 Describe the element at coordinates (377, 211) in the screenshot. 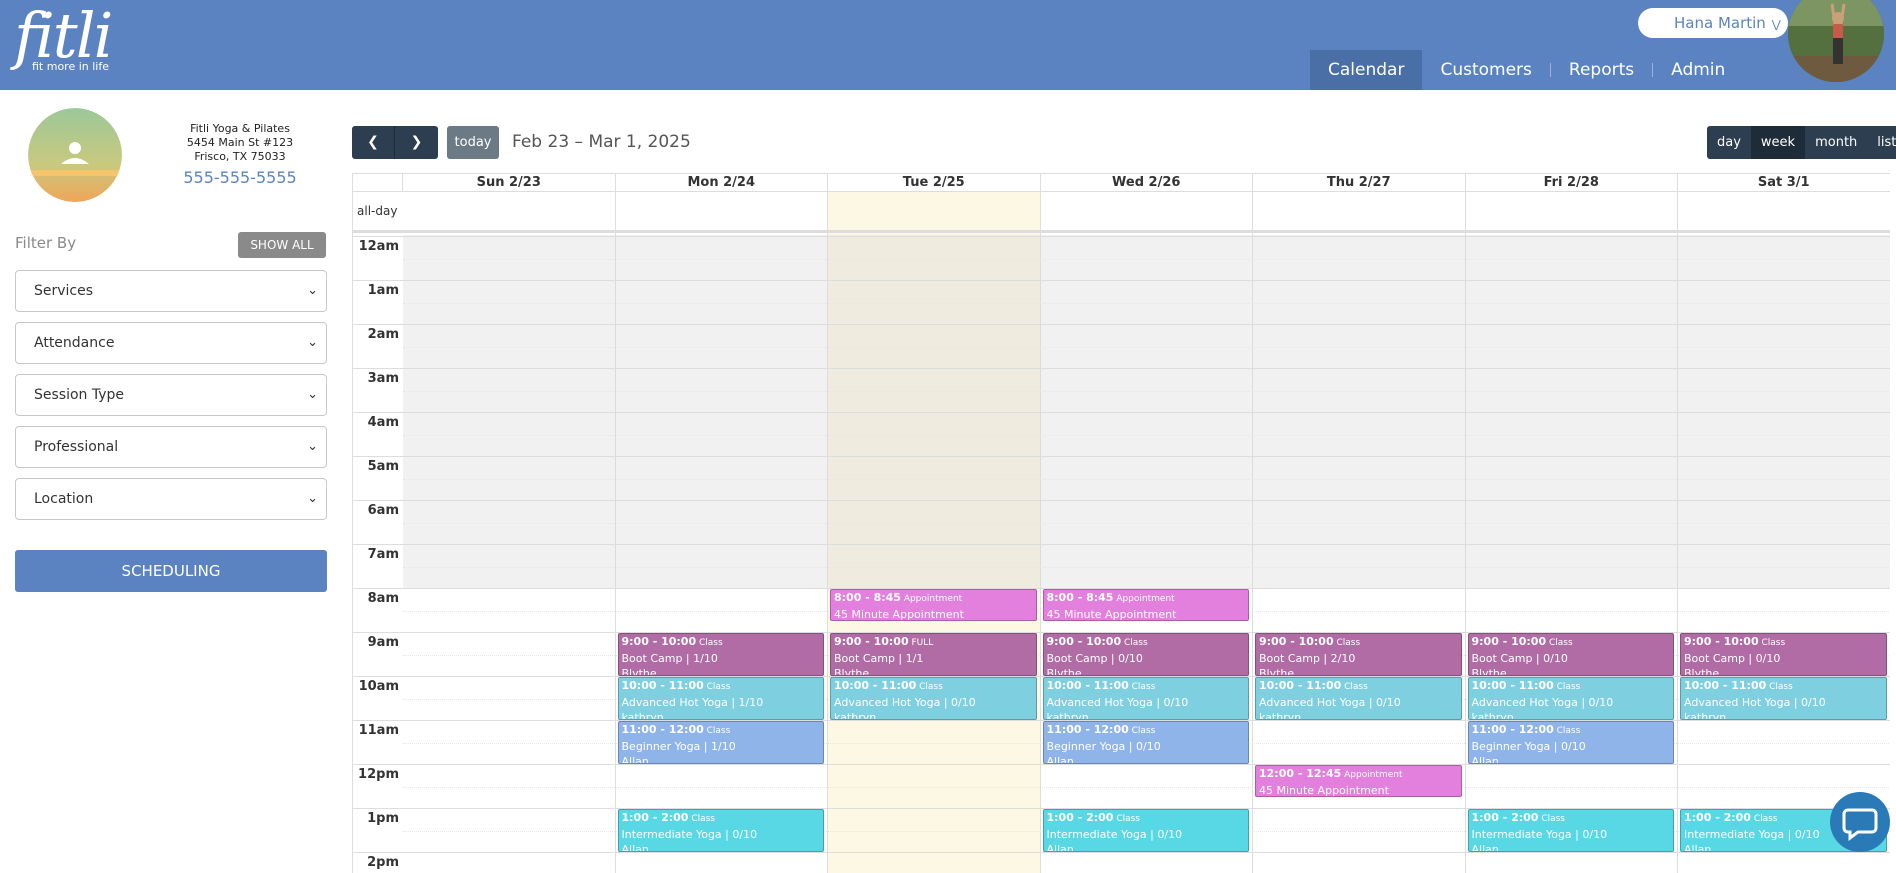

I see `all-day-label: all-day` at that location.